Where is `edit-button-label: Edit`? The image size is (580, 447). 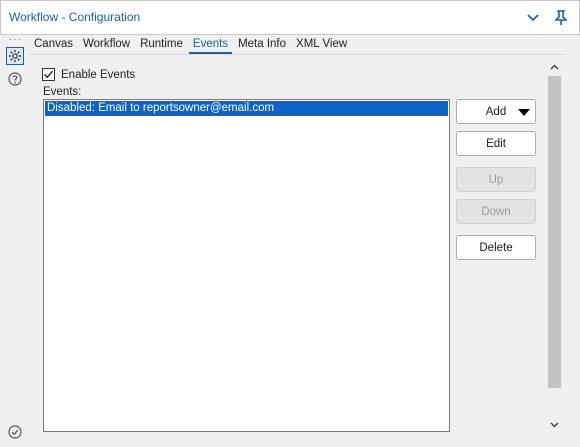
edit-button-label: Edit is located at coordinates (496, 143).